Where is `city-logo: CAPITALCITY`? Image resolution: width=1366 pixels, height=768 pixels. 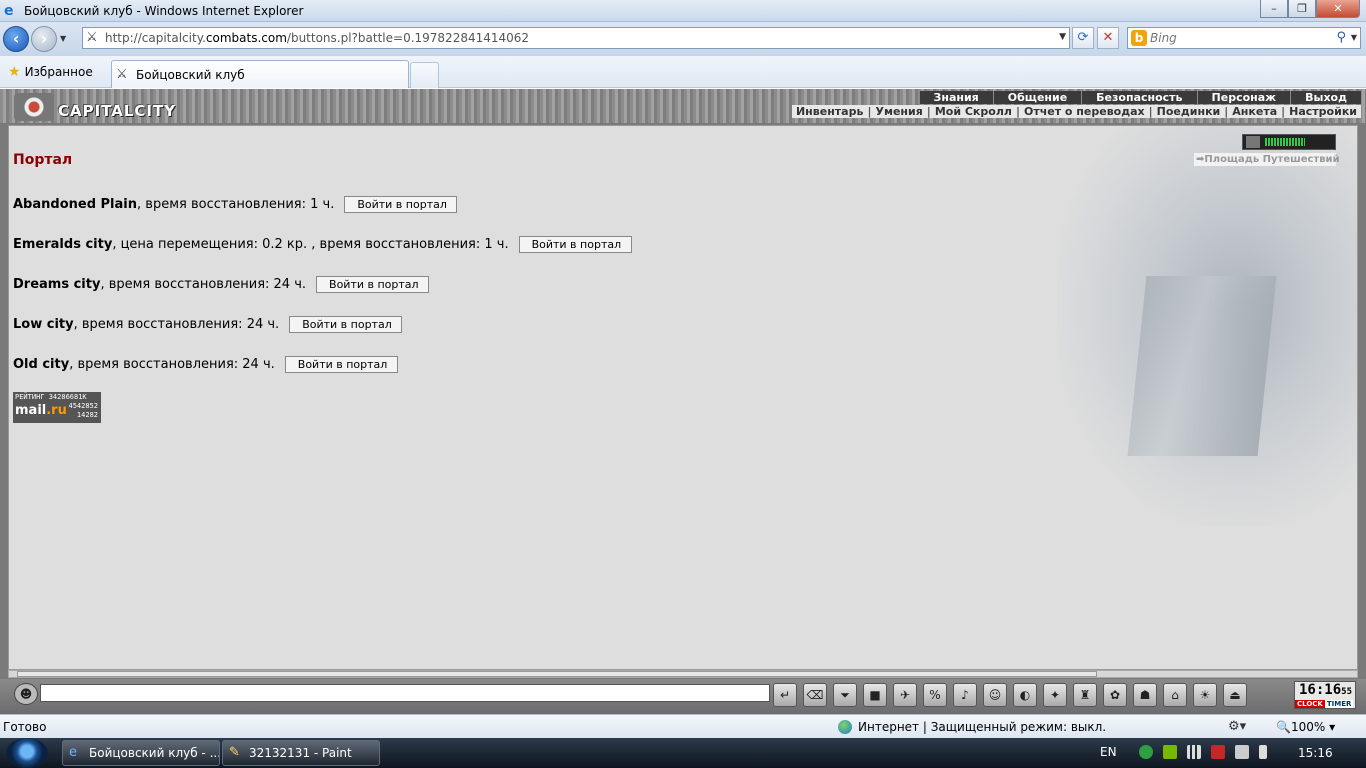
city-logo: CAPITALCITY is located at coordinates (117, 111).